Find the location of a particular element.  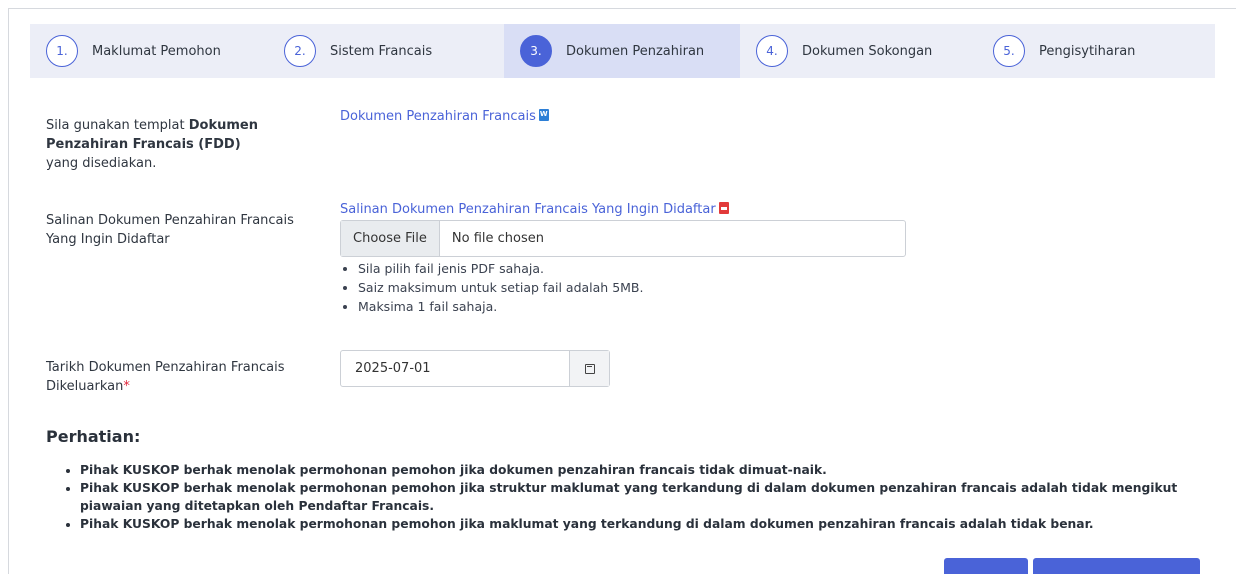

top-border is located at coordinates (622, 8).